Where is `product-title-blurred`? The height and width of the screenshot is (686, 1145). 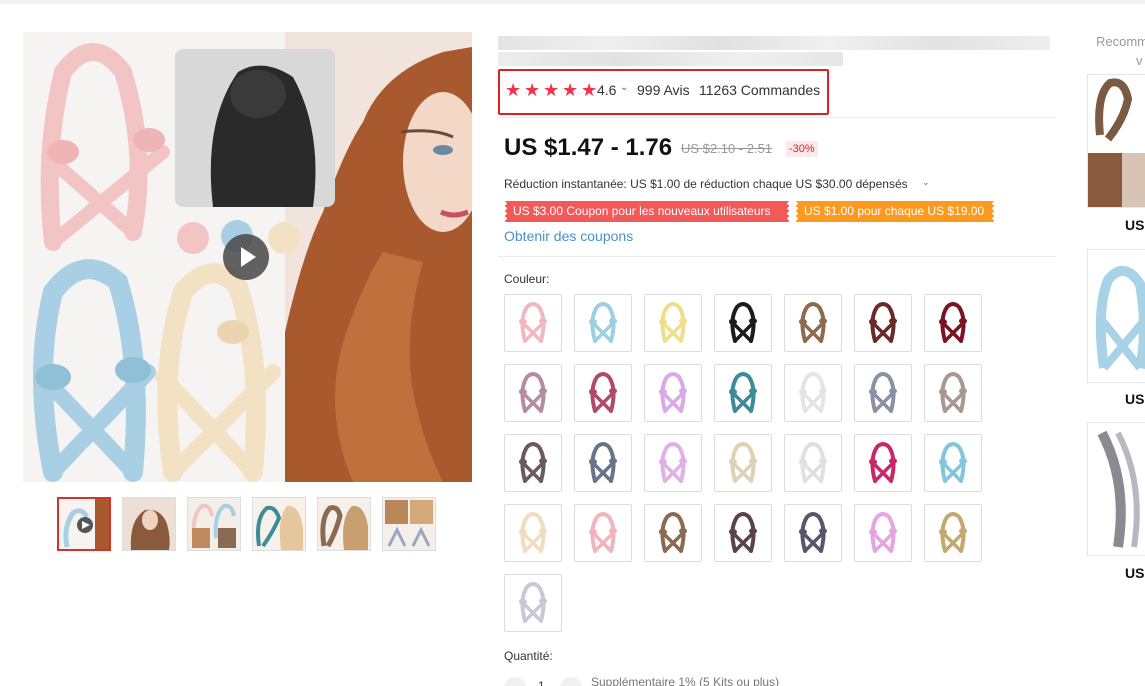
product-title-blurred is located at coordinates (774, 43).